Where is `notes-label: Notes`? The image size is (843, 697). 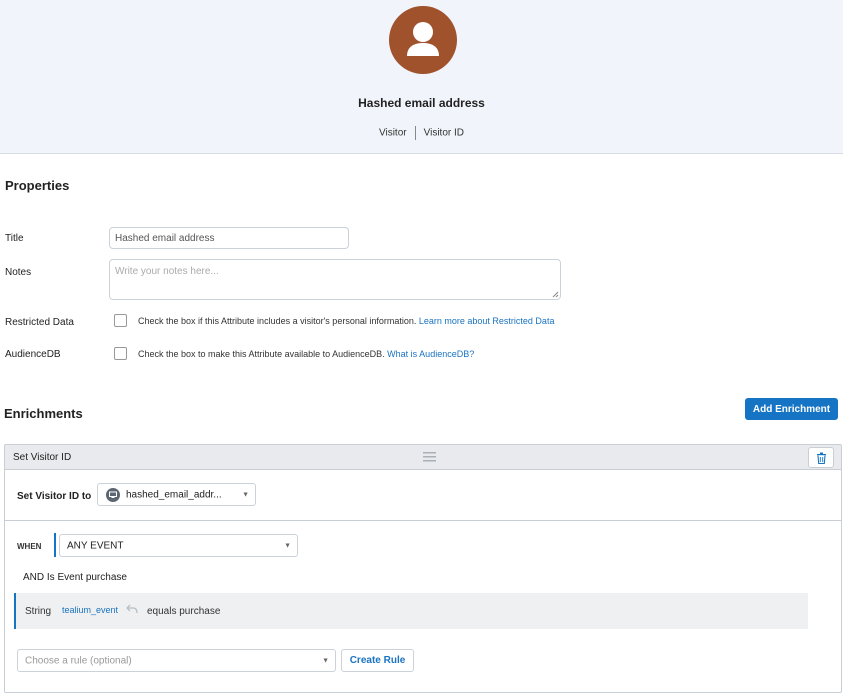
notes-label: Notes is located at coordinates (18, 272).